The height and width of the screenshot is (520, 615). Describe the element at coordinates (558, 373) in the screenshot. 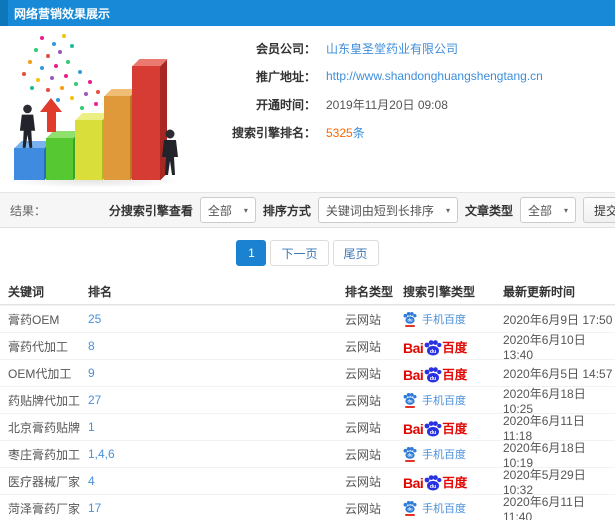

I see `updated-time-cell: 2020年6月5日 14:57` at that location.